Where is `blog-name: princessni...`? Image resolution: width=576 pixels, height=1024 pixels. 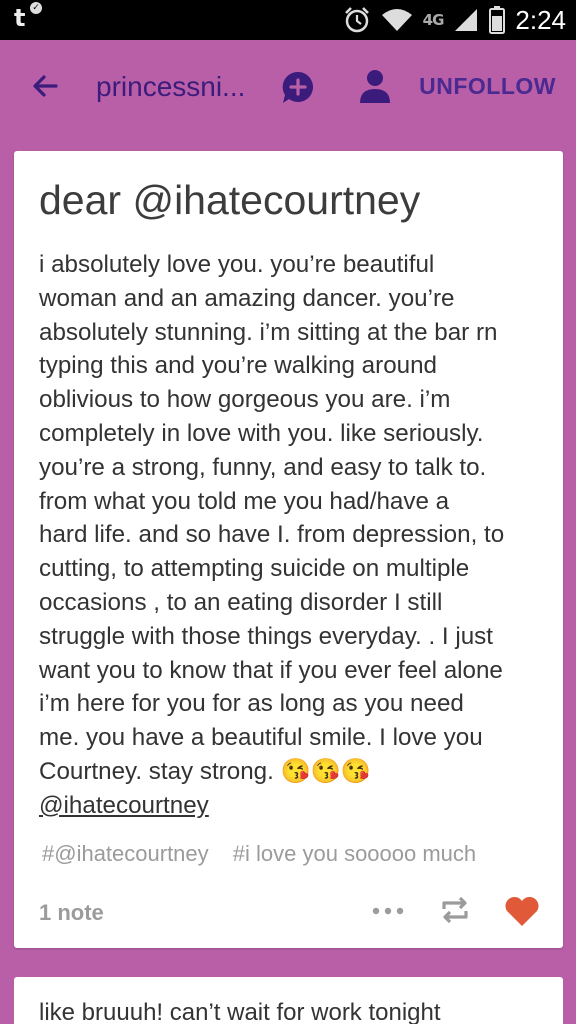
blog-name: princessni... is located at coordinates (170, 87).